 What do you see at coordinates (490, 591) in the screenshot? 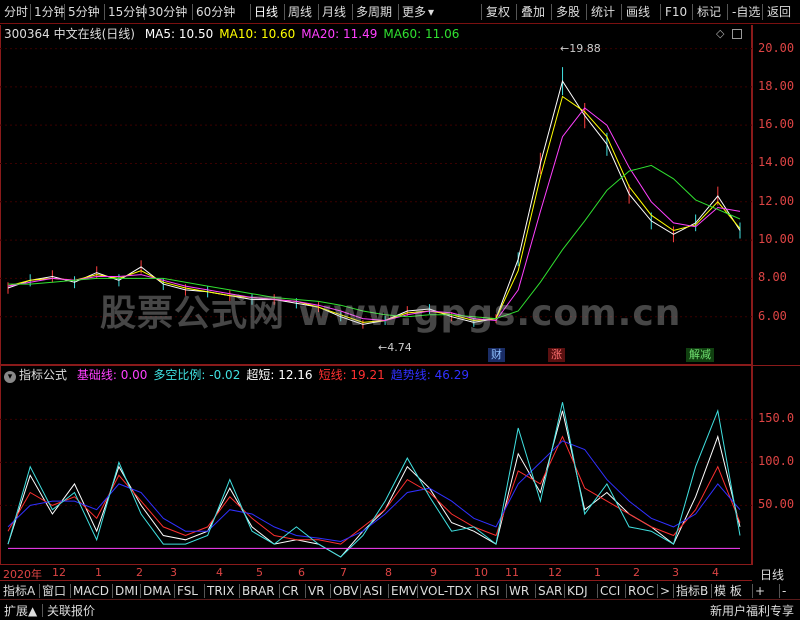
I see `indicator-tab-14: RSI` at bounding box center [490, 591].